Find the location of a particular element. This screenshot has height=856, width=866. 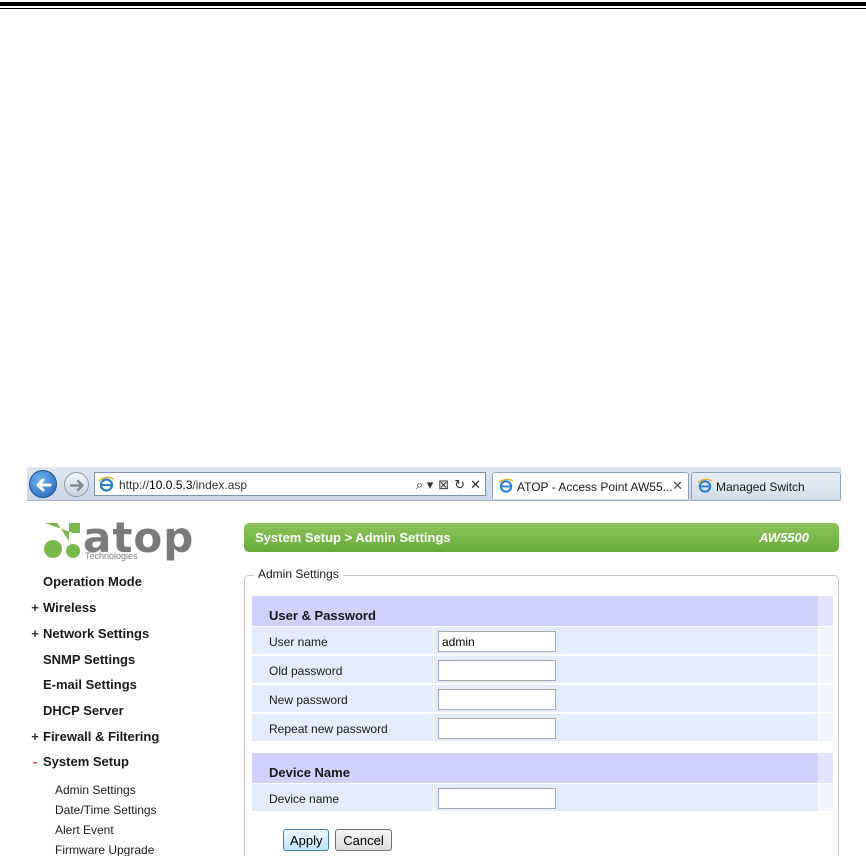

page-header-bar: System Setup > Admin Settings AW5500 is located at coordinates (541, 537).